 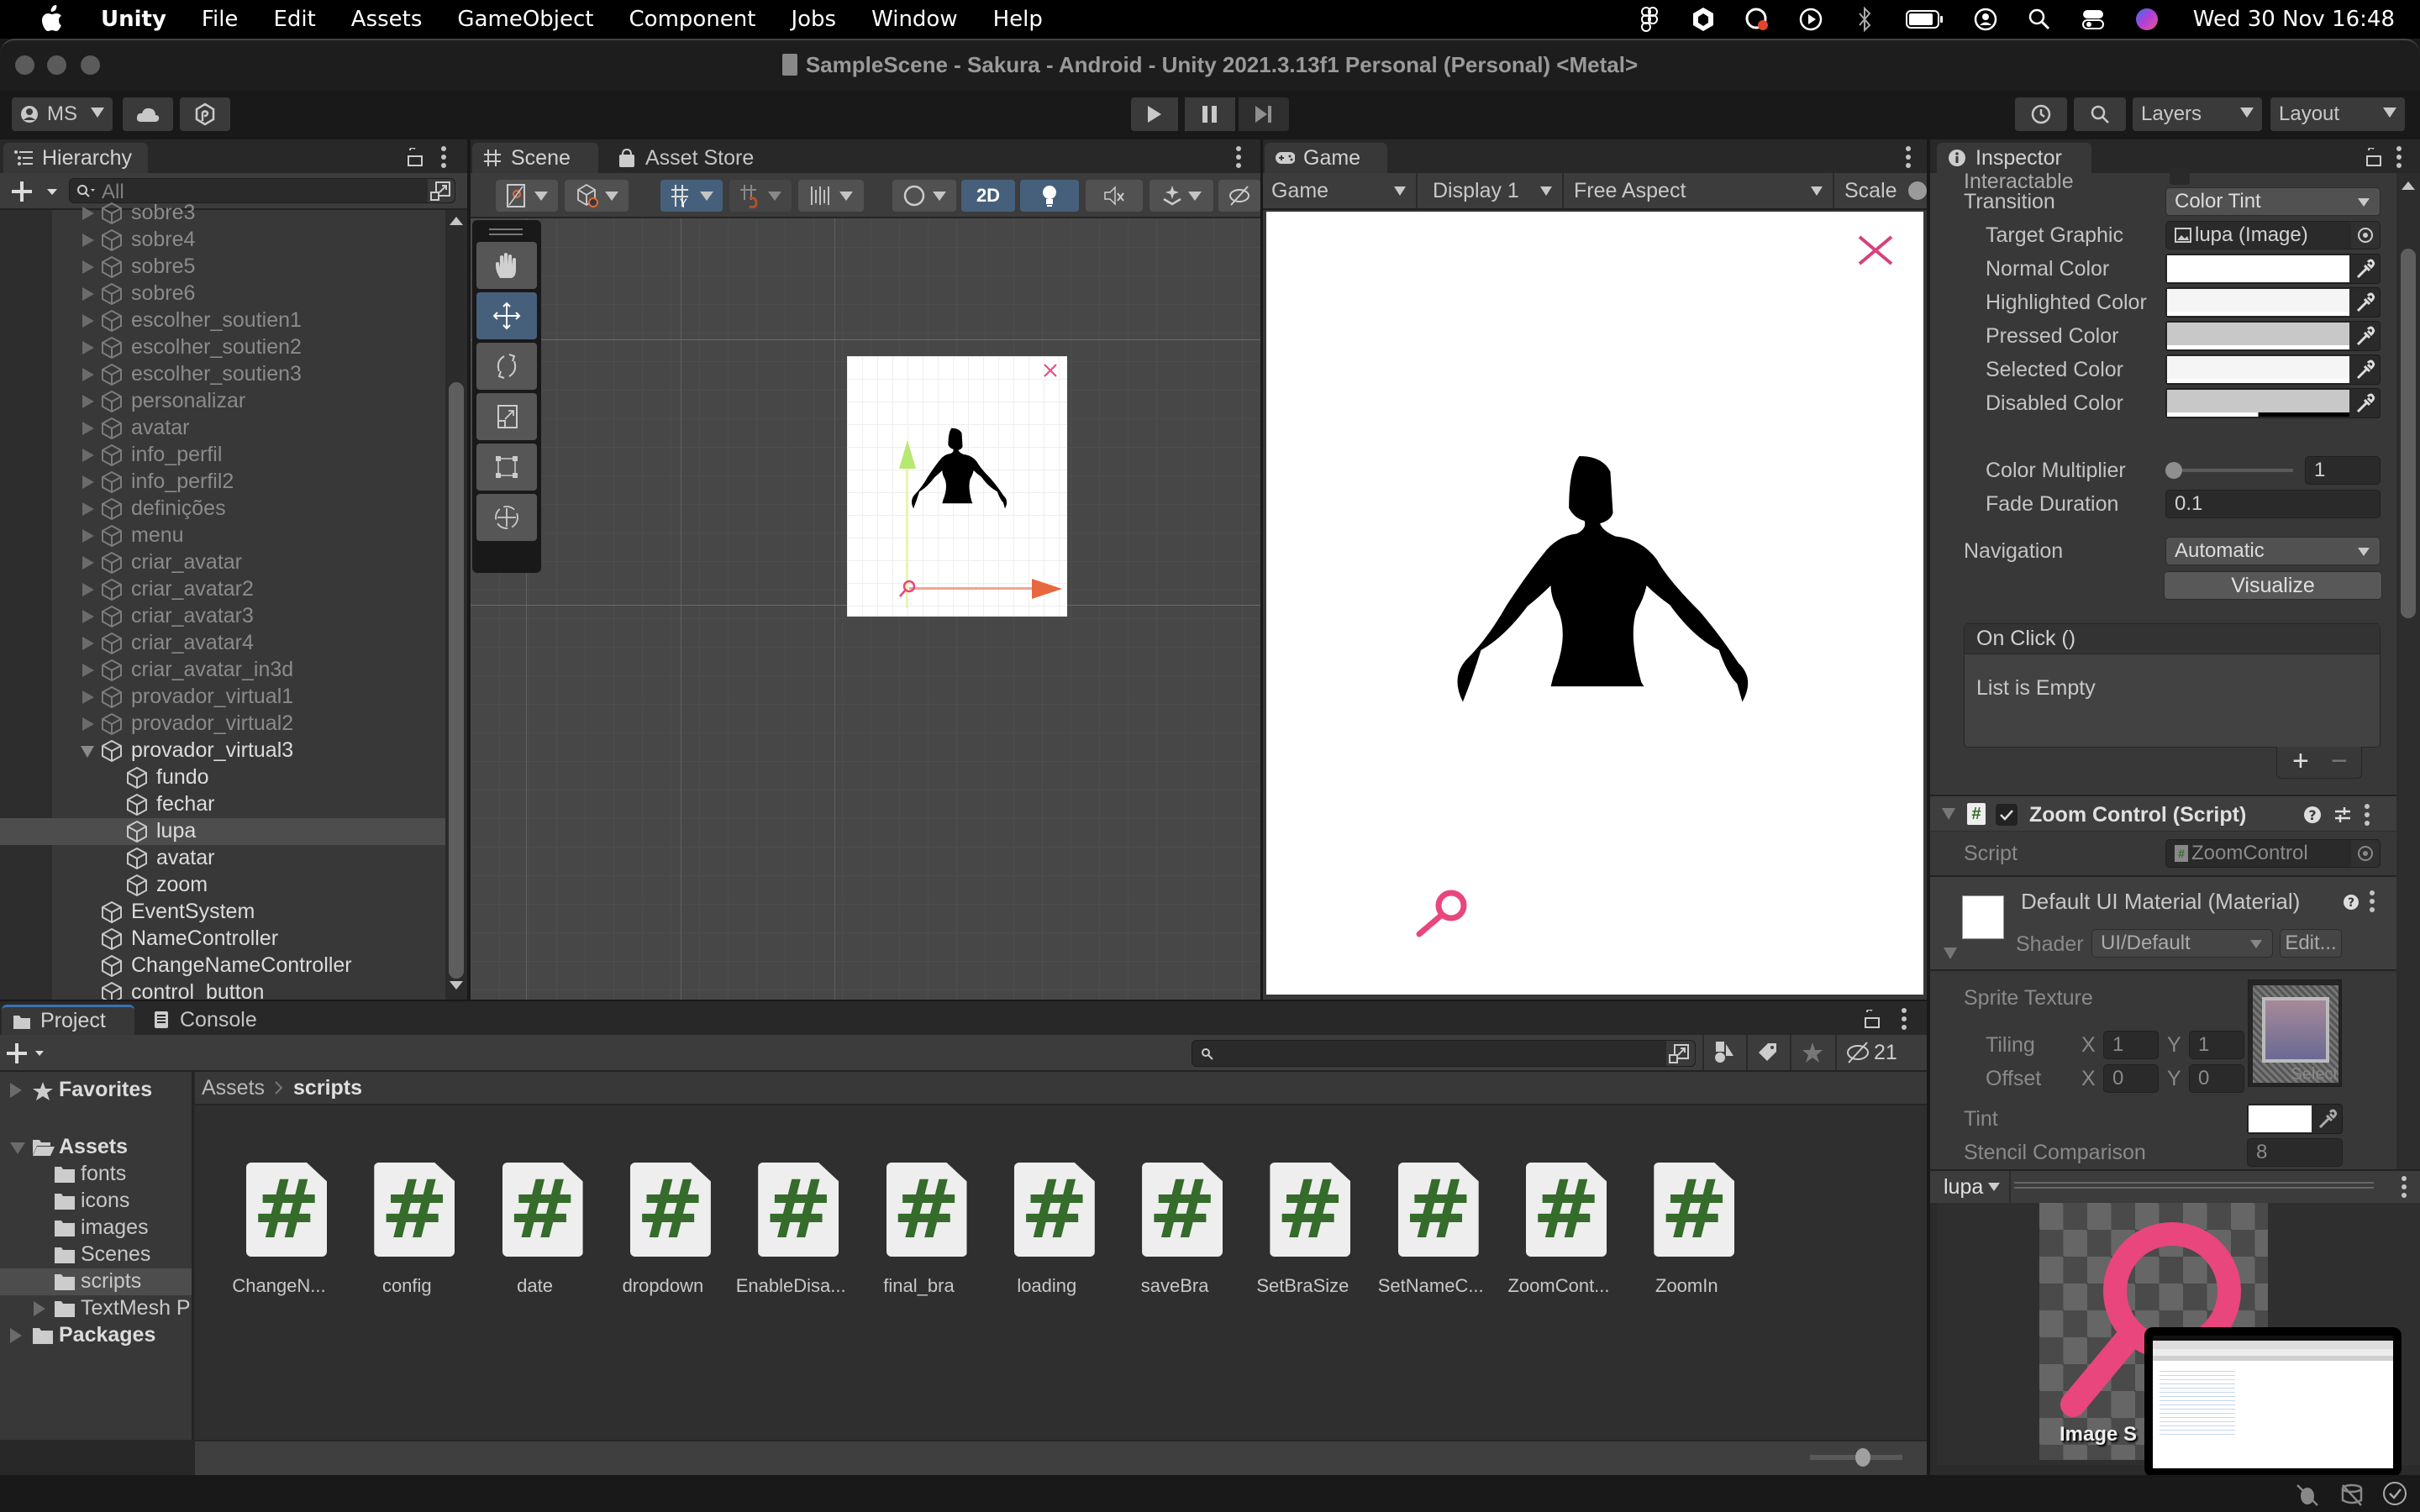 I want to click on project-folder-item: Favorites, so click(x=96, y=1090).